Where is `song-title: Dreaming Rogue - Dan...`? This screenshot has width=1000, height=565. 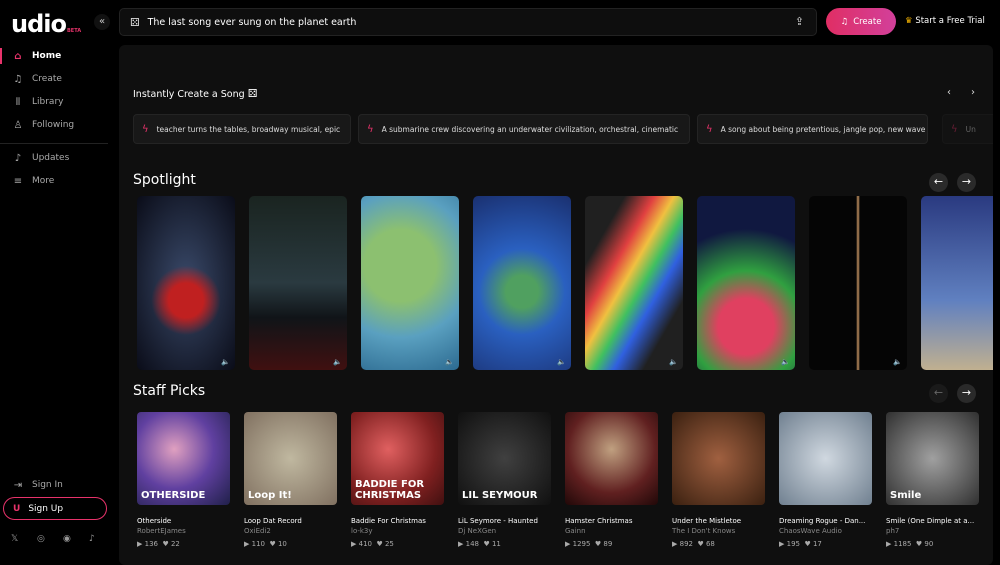 song-title: Dreaming Rogue - Dan... is located at coordinates (829, 521).